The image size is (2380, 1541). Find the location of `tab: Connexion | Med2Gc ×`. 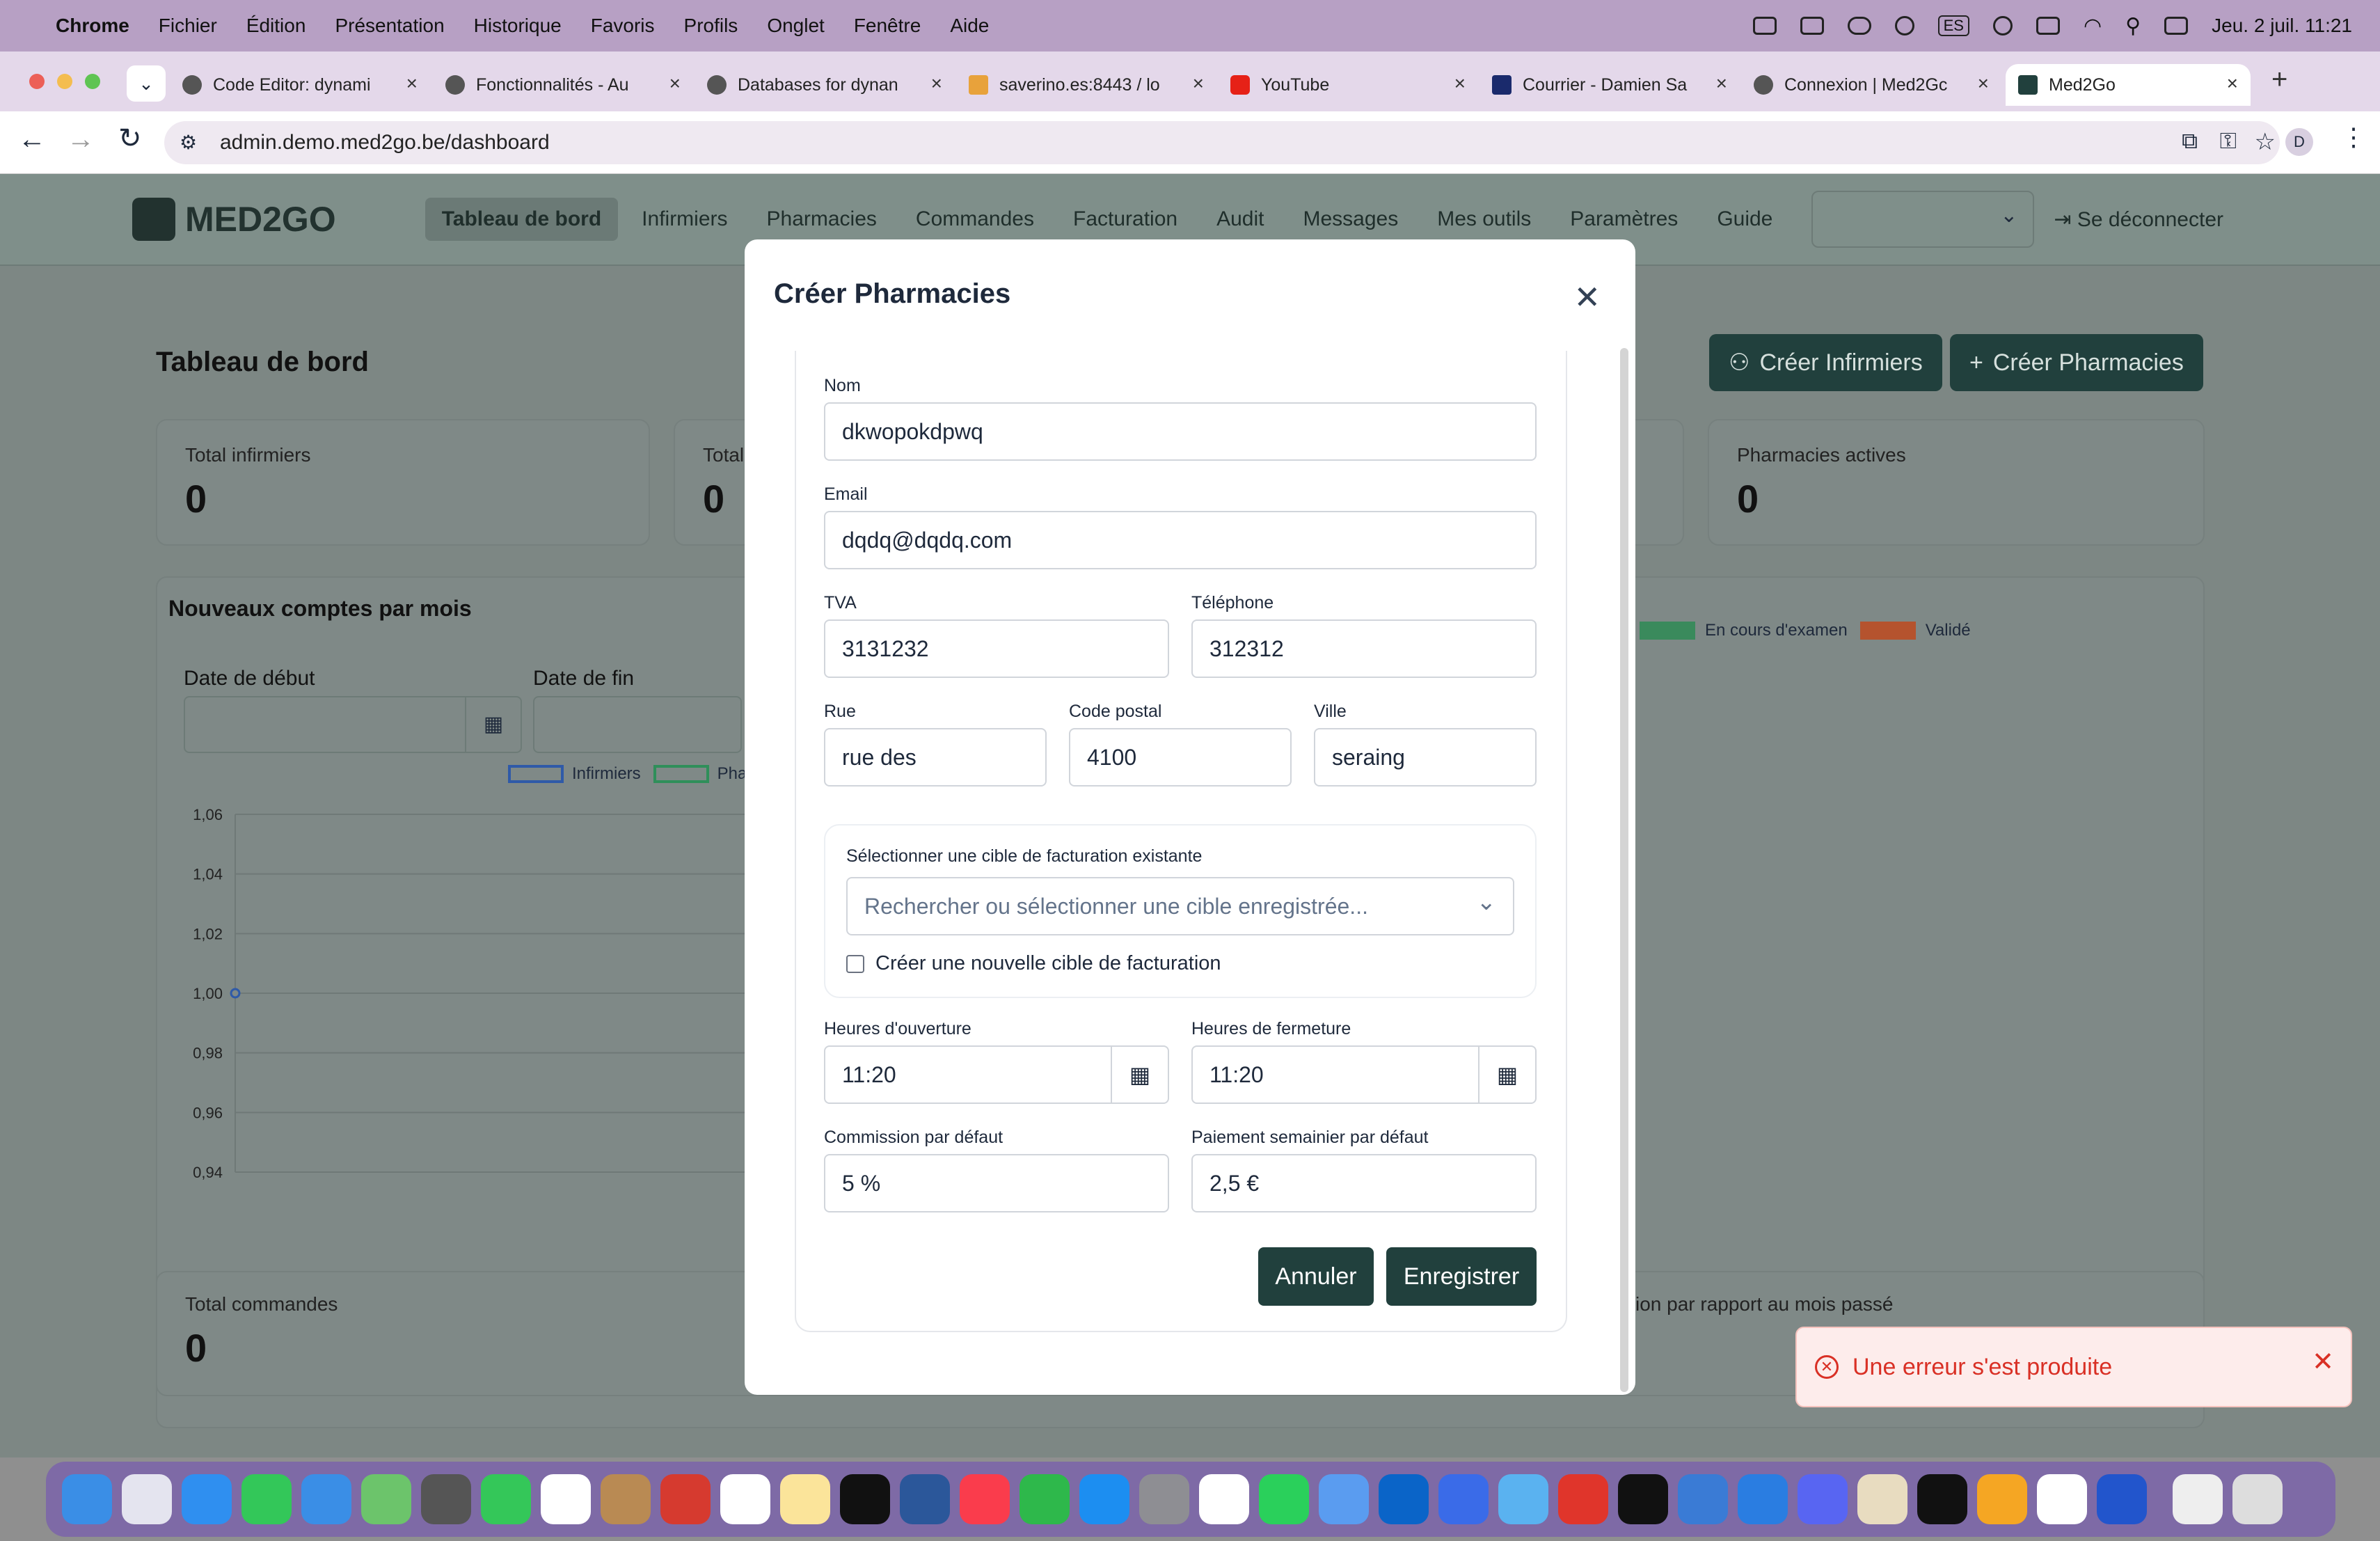

tab: Connexion | Med2Gc × is located at coordinates (1877, 85).